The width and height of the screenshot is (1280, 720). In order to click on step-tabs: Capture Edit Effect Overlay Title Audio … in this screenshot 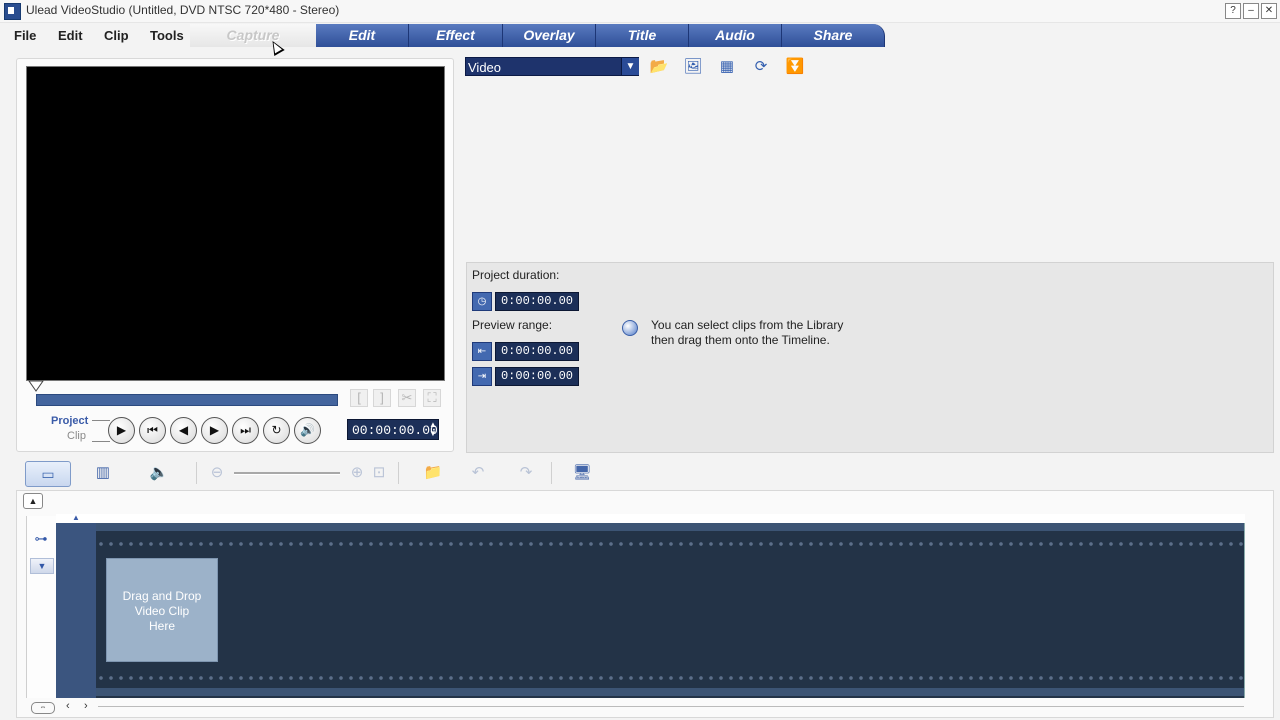, I will do `click(537, 36)`.